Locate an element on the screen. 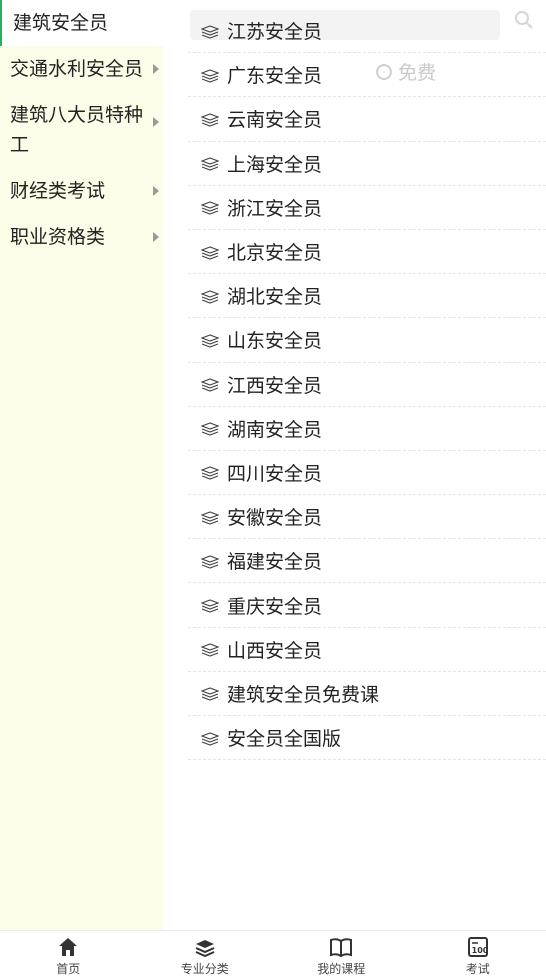  exam-icon: 100 is located at coordinates (478, 947).